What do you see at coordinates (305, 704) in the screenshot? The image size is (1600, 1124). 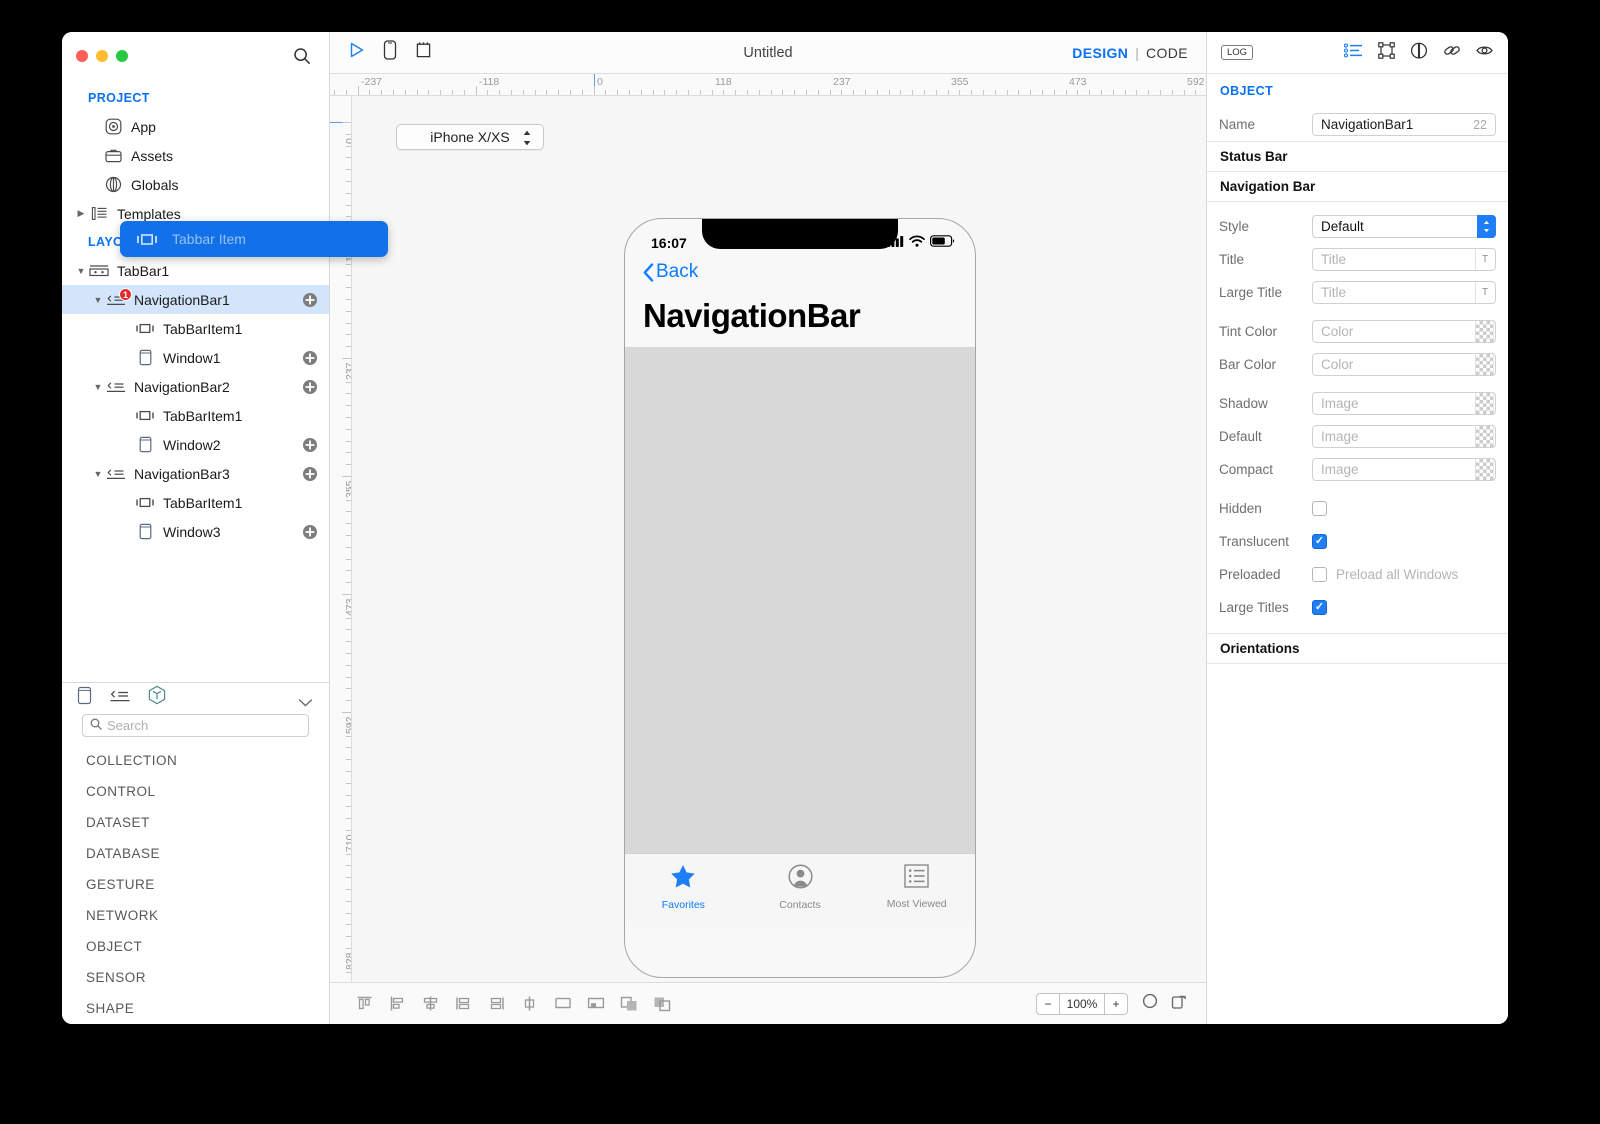 I see `chevron-down-icon` at bounding box center [305, 704].